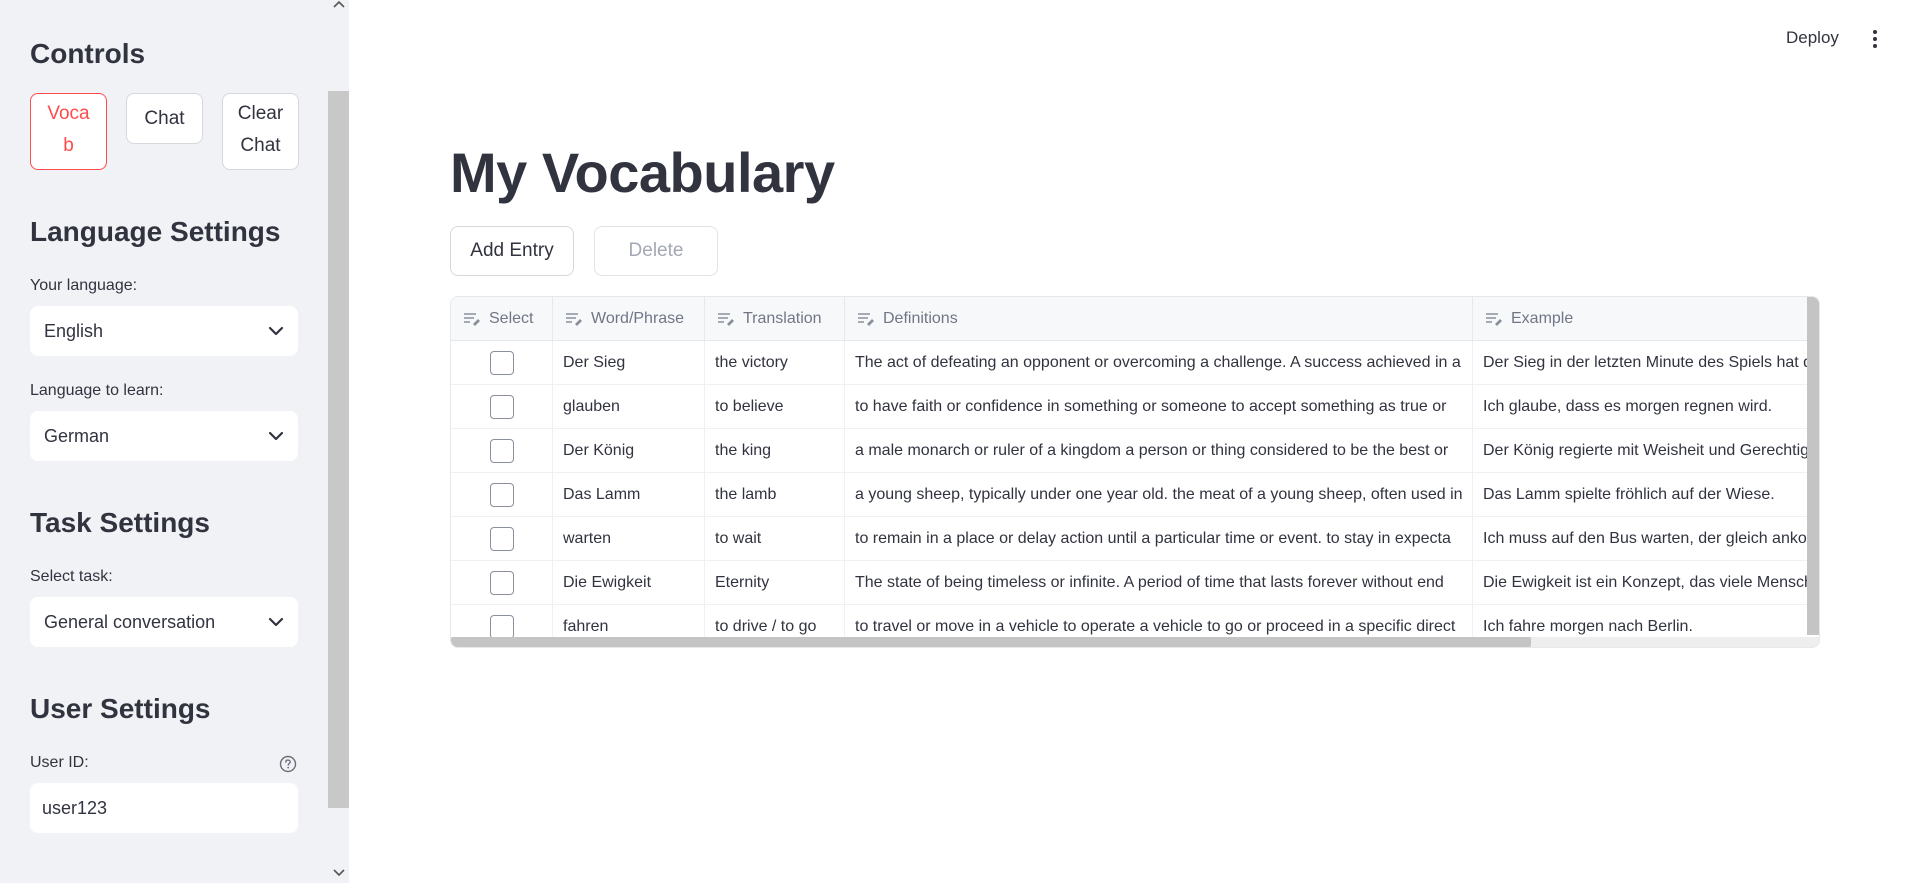 This screenshot has width=1920, height=883. I want to click on delete-button: Delete, so click(656, 251).